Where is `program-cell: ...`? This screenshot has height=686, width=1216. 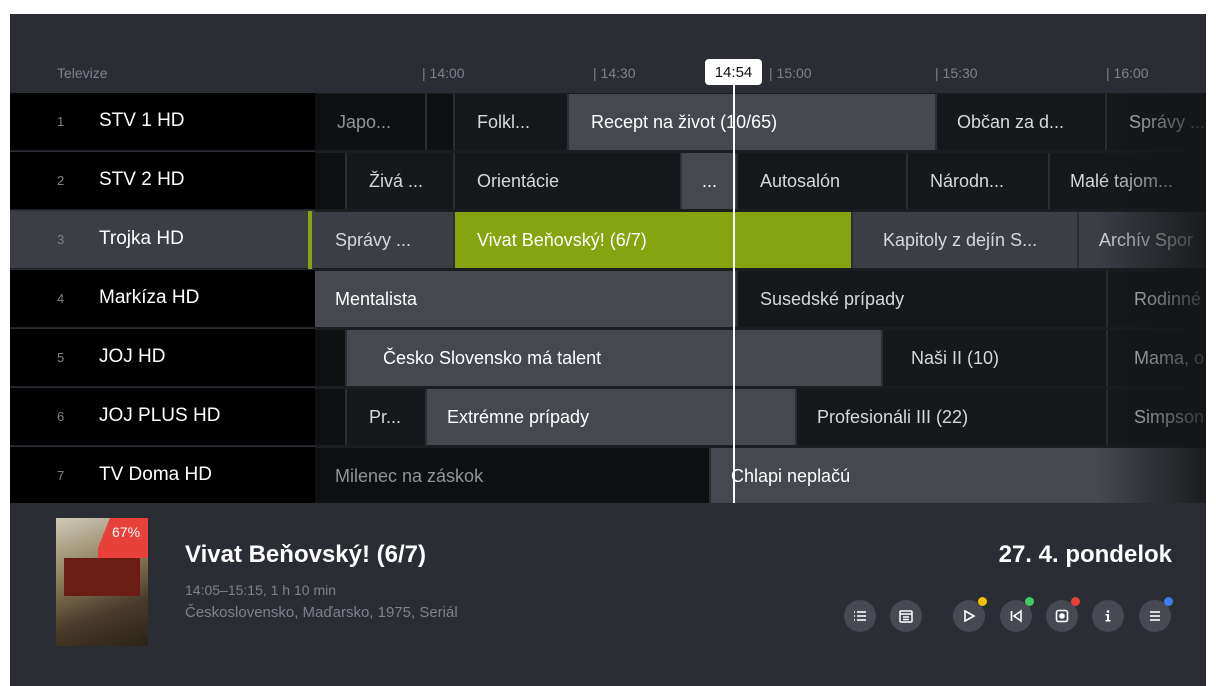
program-cell: ... is located at coordinates (710, 181).